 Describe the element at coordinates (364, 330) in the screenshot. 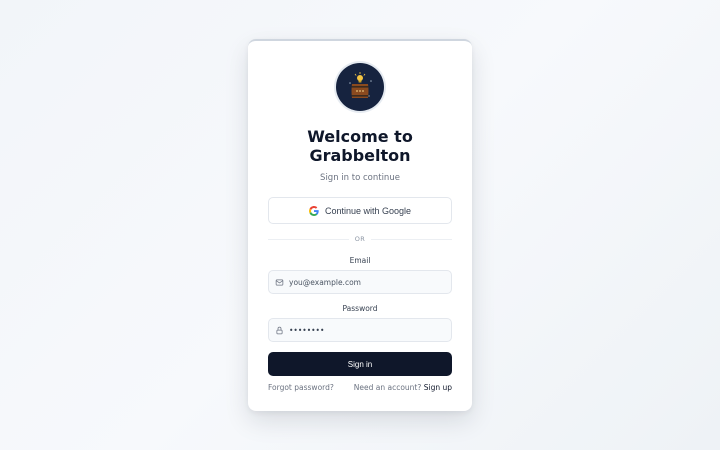

I see `password-input` at that location.